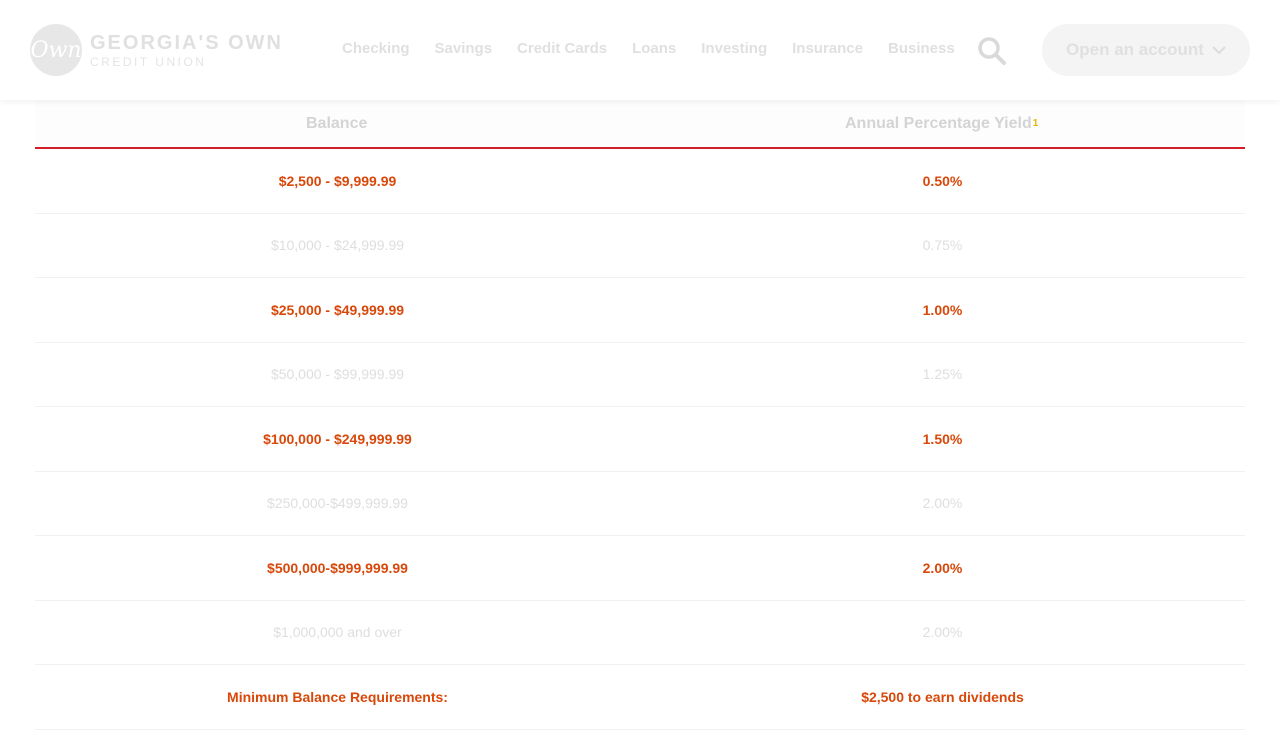  What do you see at coordinates (337, 180) in the screenshot?
I see `balance-cell: $2,500 - $9,999.99` at bounding box center [337, 180].